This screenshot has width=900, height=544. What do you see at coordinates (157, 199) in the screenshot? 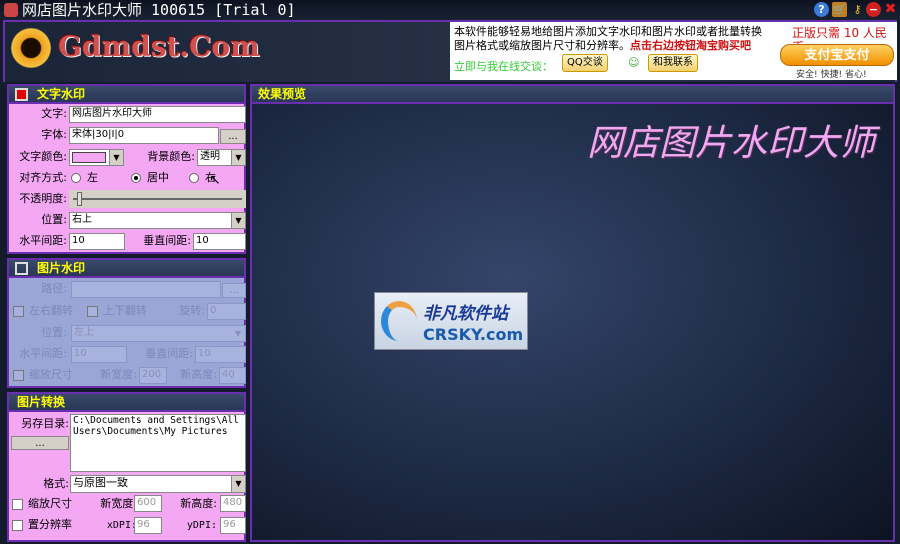
I see `opacity-slider` at bounding box center [157, 199].